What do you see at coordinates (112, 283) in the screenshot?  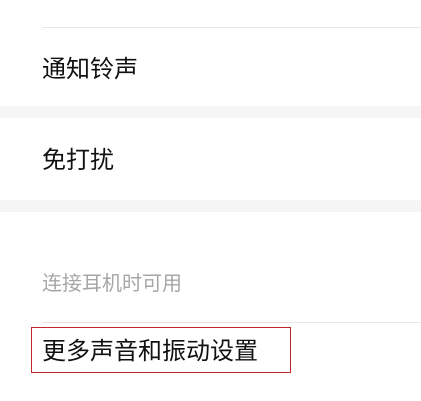 I see `headphones-available-label: 连接耳机时可用` at bounding box center [112, 283].